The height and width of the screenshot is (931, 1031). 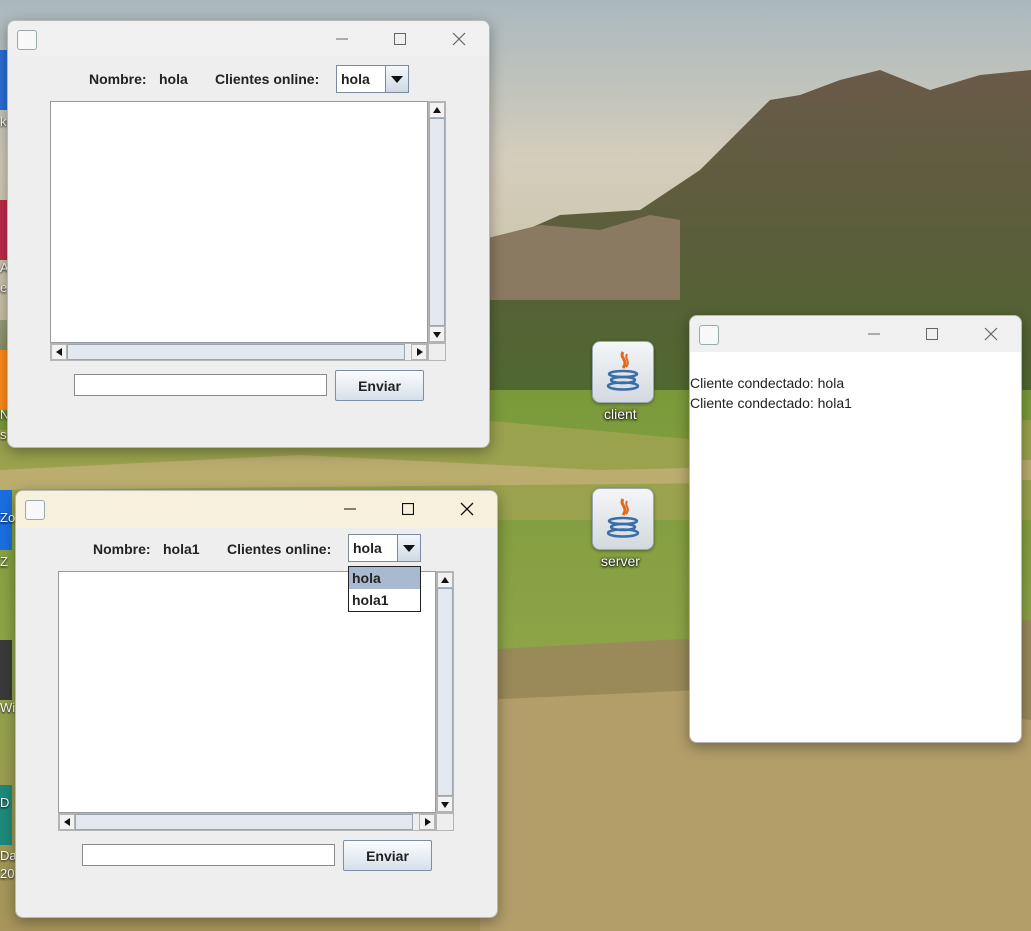 I want to click on desktop-edge-label: Wi, so click(x=8, y=707).